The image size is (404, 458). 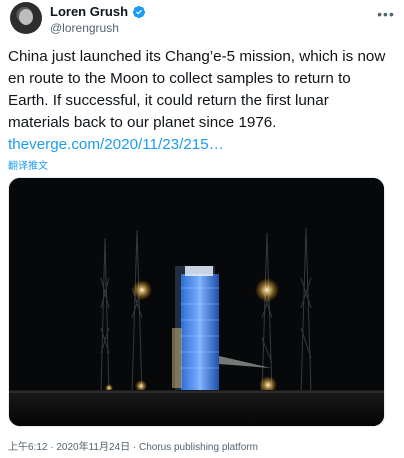 I want to click on more-options-icon: •••, so click(x=386, y=14).